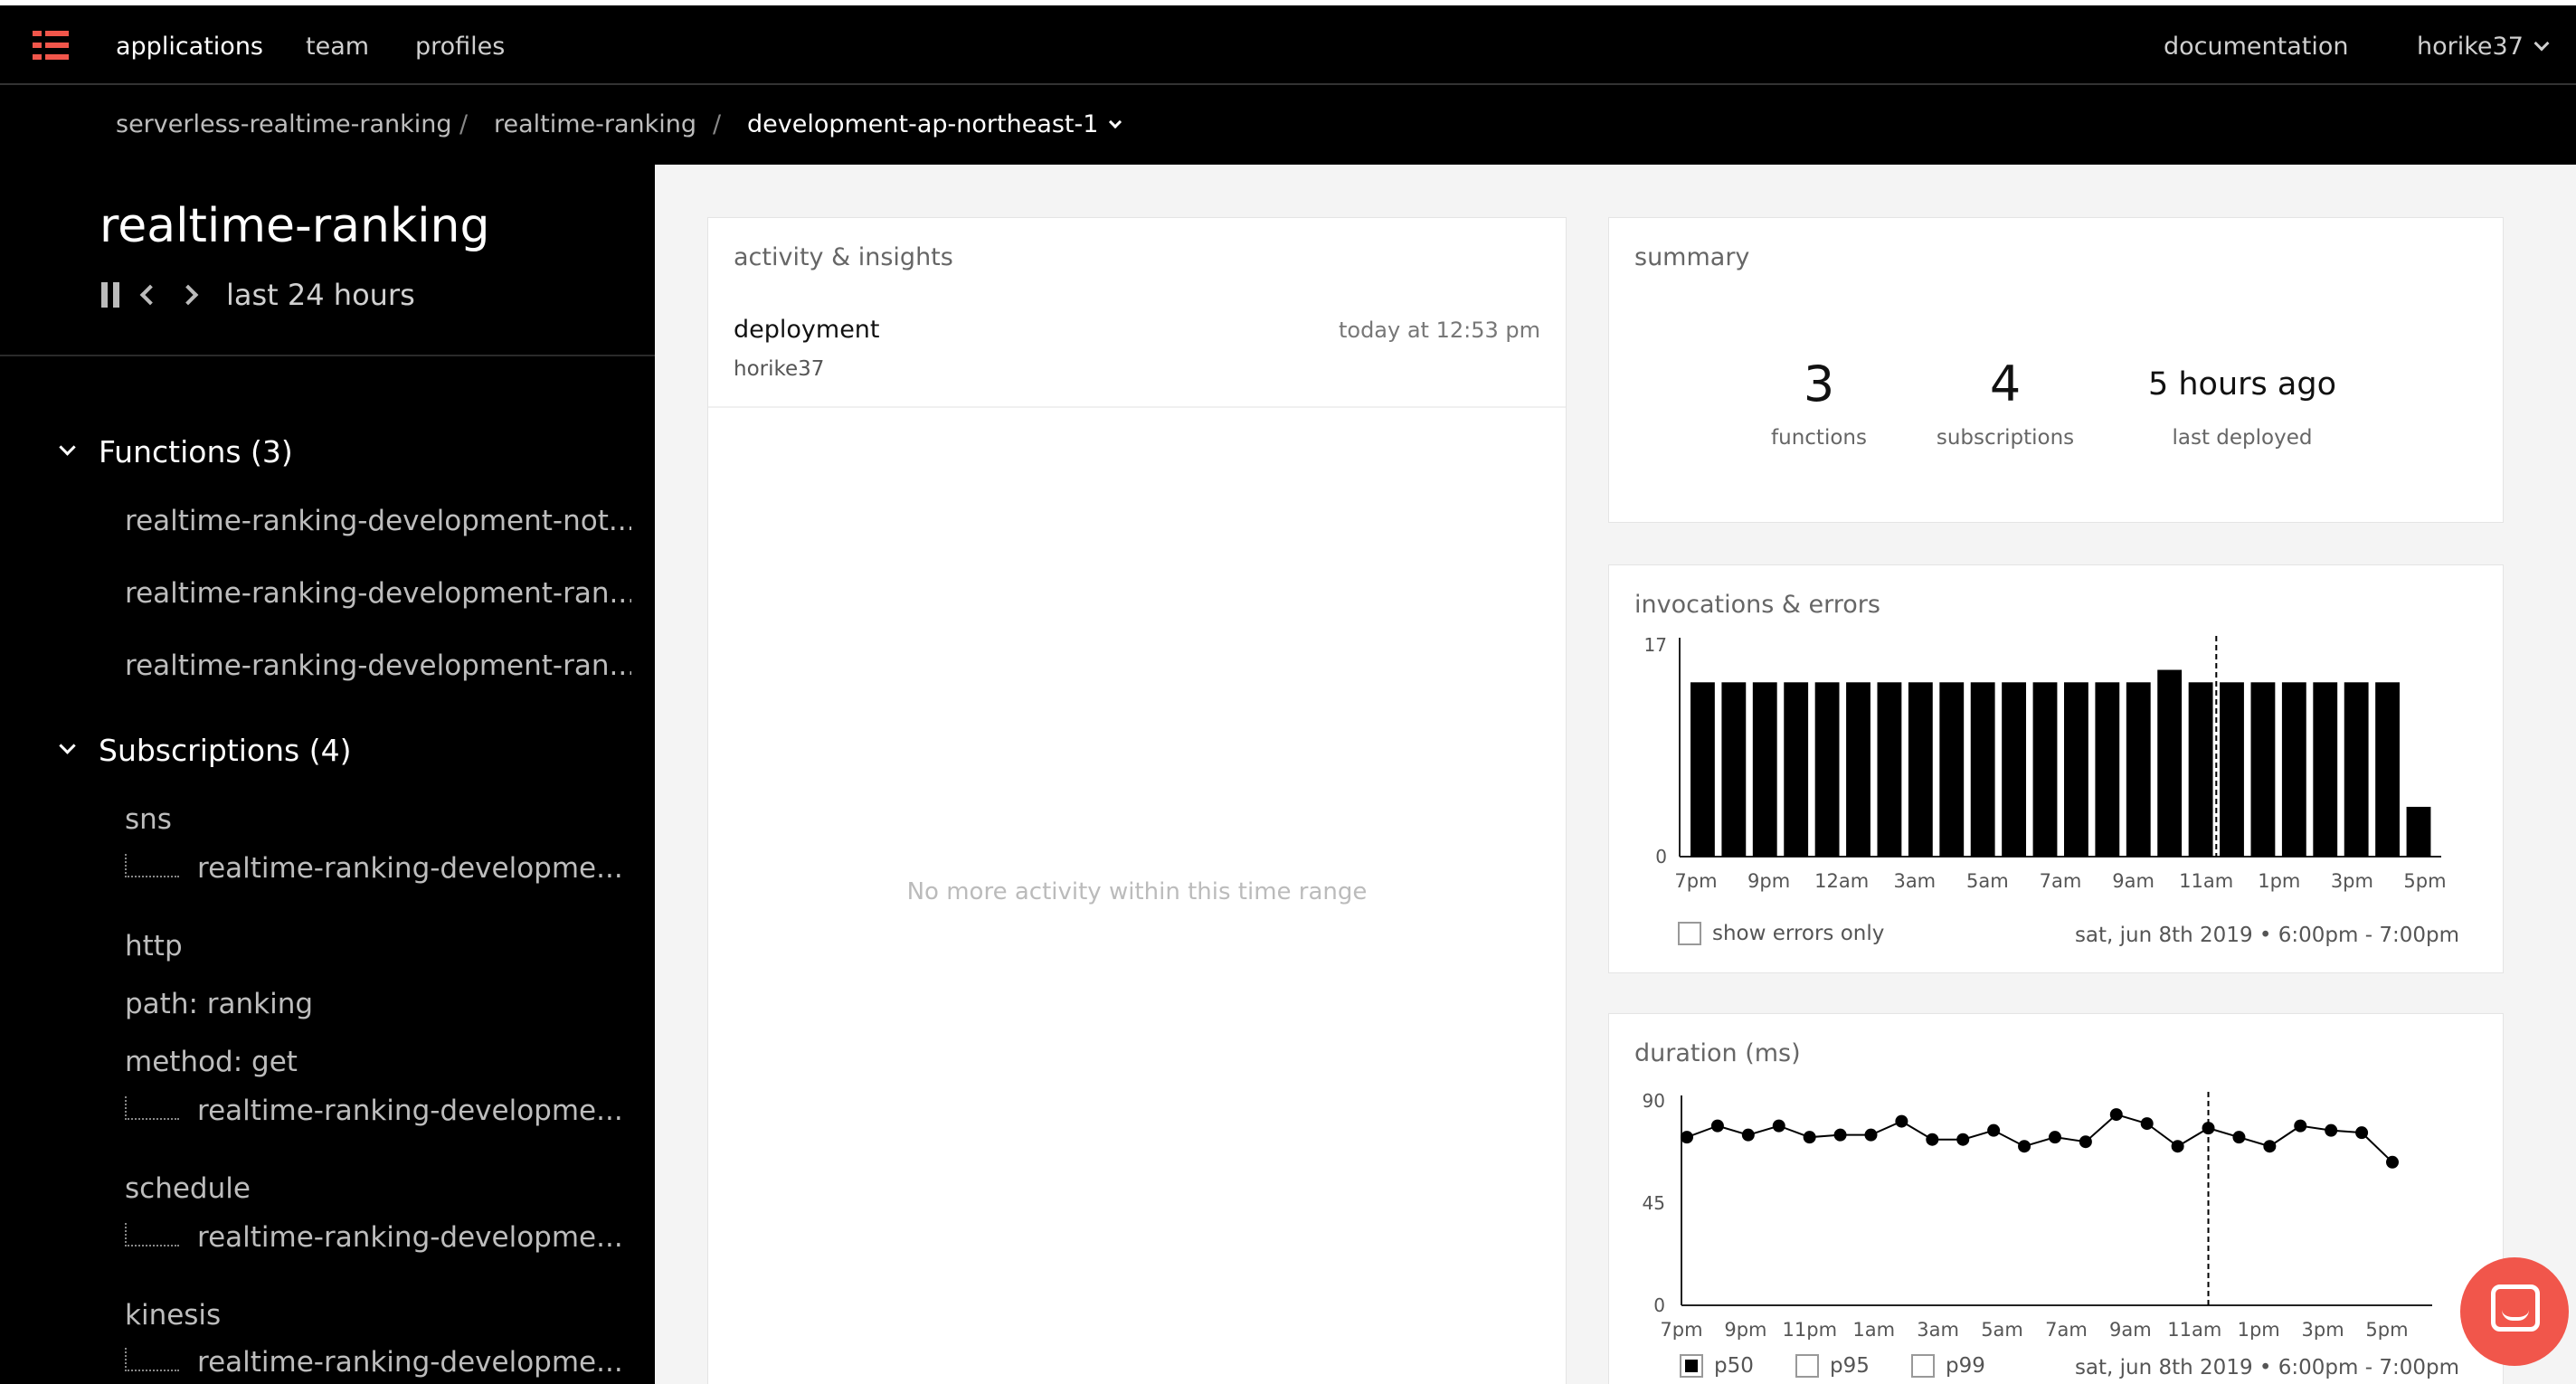  I want to click on x-tick-label: 11am, so click(2194, 1329).